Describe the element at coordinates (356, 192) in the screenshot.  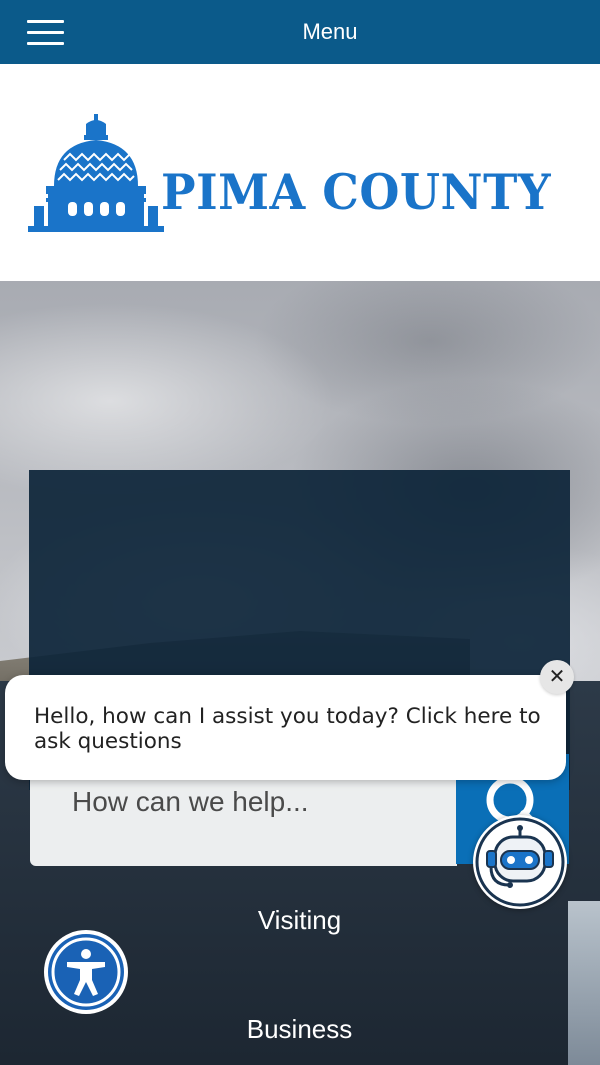
I see `logo-wordmark: PIMA COUNTY` at that location.